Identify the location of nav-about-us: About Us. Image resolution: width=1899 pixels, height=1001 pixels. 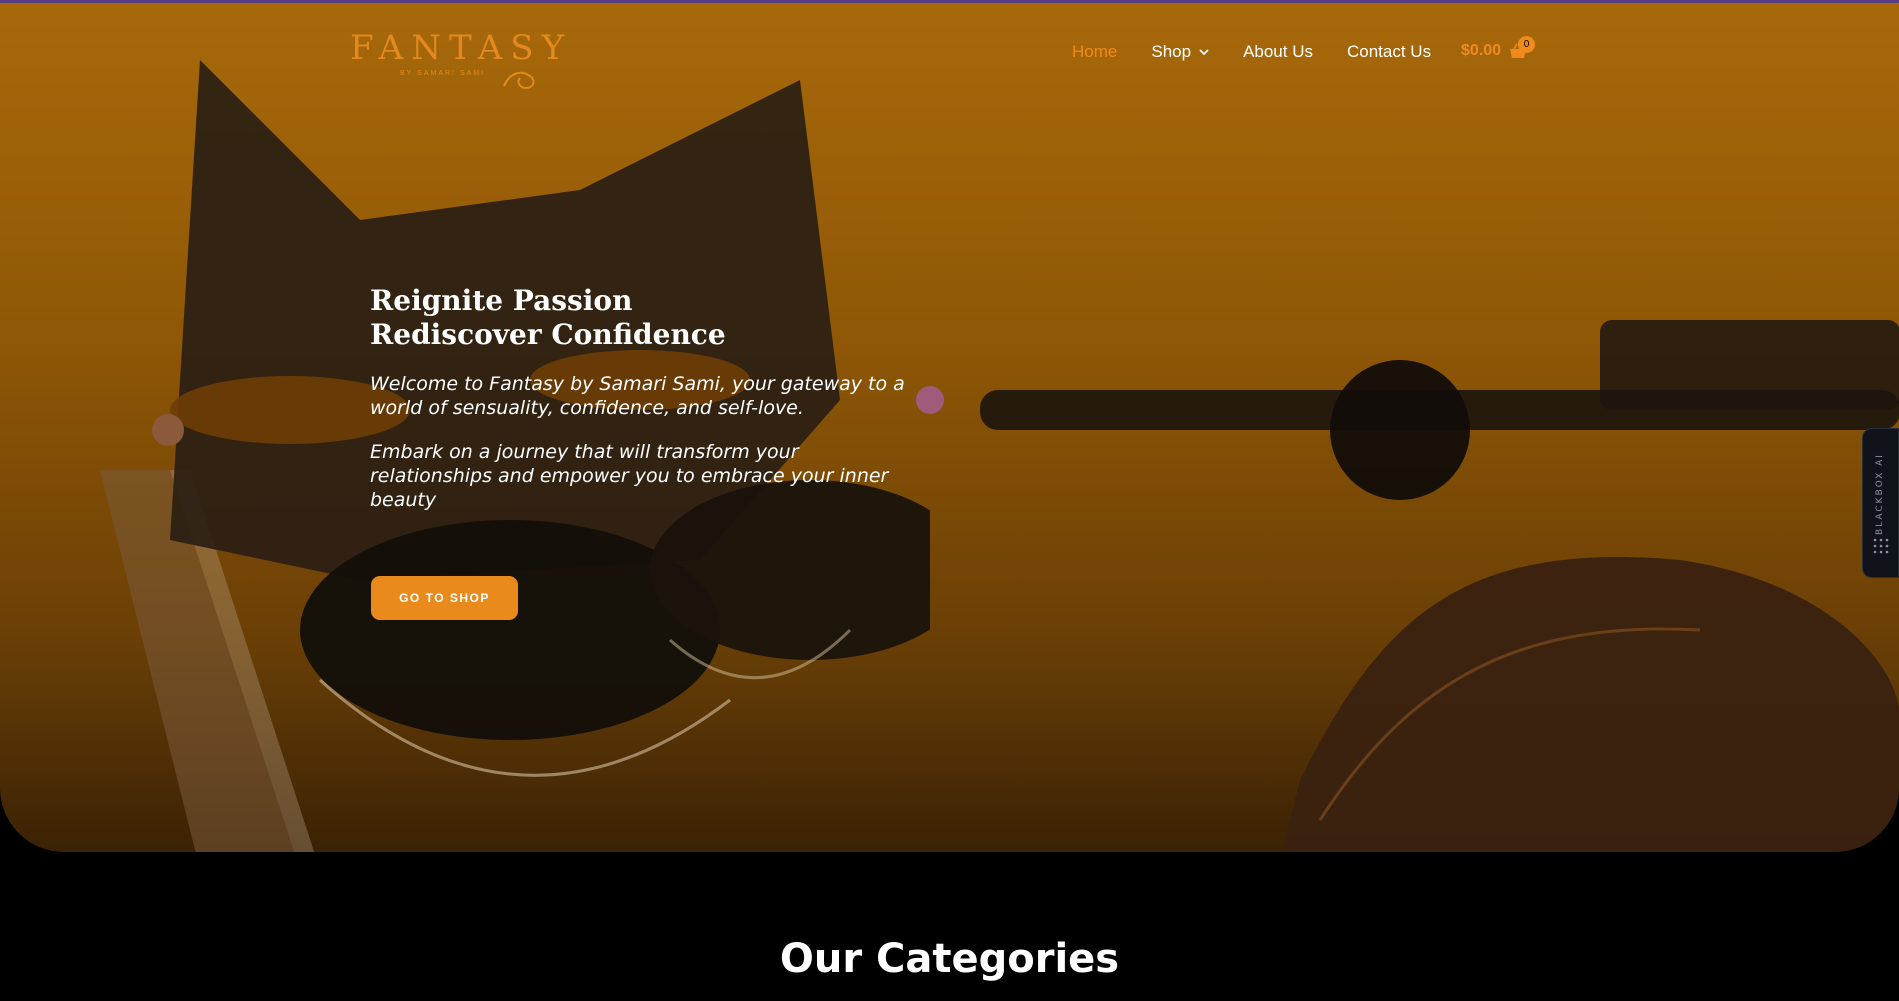
(1278, 52).